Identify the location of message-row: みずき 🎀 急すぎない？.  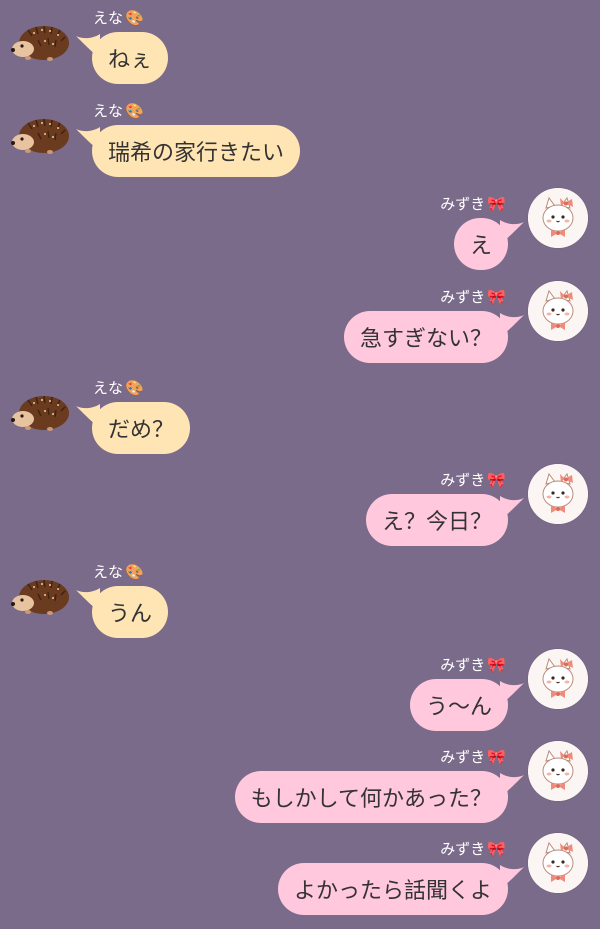
(300, 329).